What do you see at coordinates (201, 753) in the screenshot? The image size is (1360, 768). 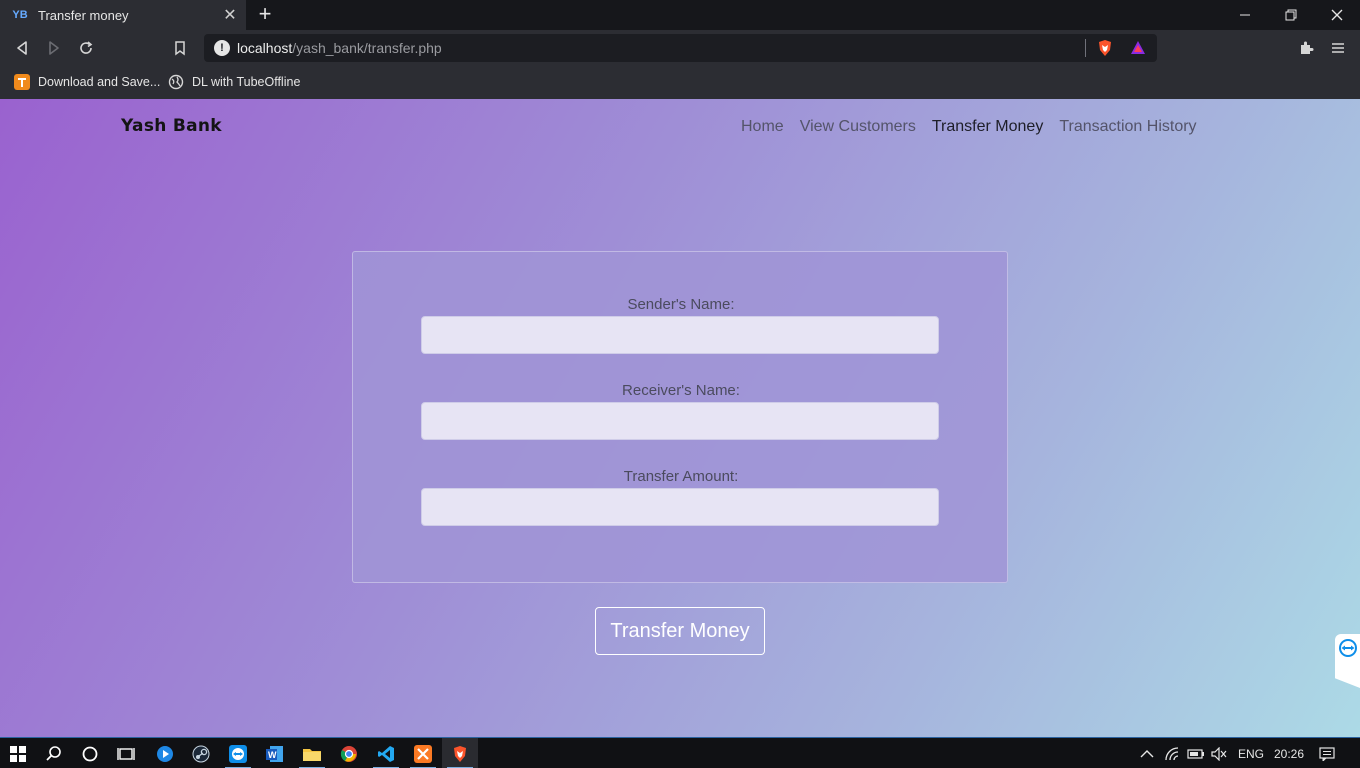 I see `steam-icon` at bounding box center [201, 753].